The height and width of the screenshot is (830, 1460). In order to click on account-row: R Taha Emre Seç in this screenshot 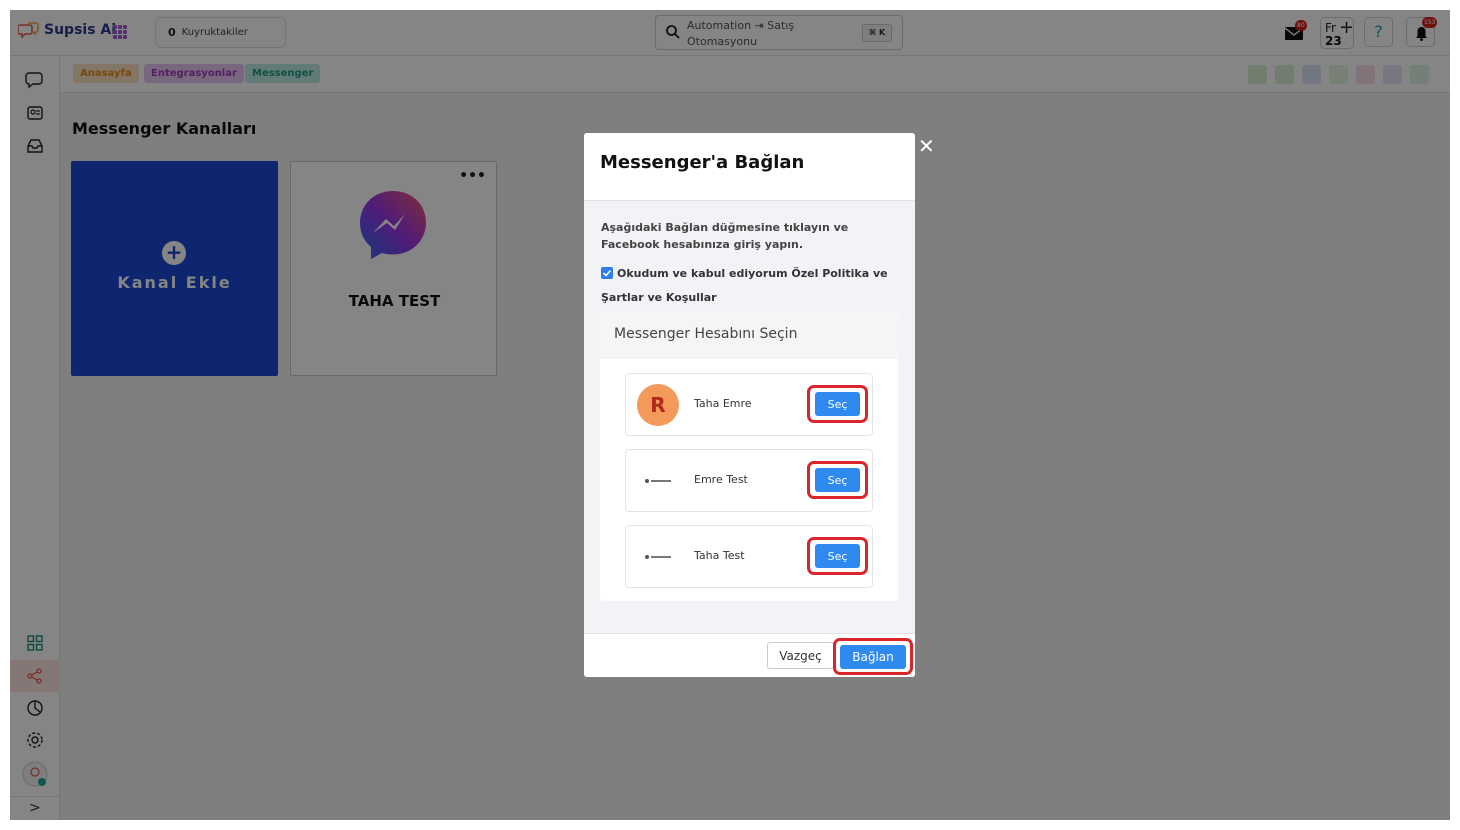, I will do `click(749, 404)`.